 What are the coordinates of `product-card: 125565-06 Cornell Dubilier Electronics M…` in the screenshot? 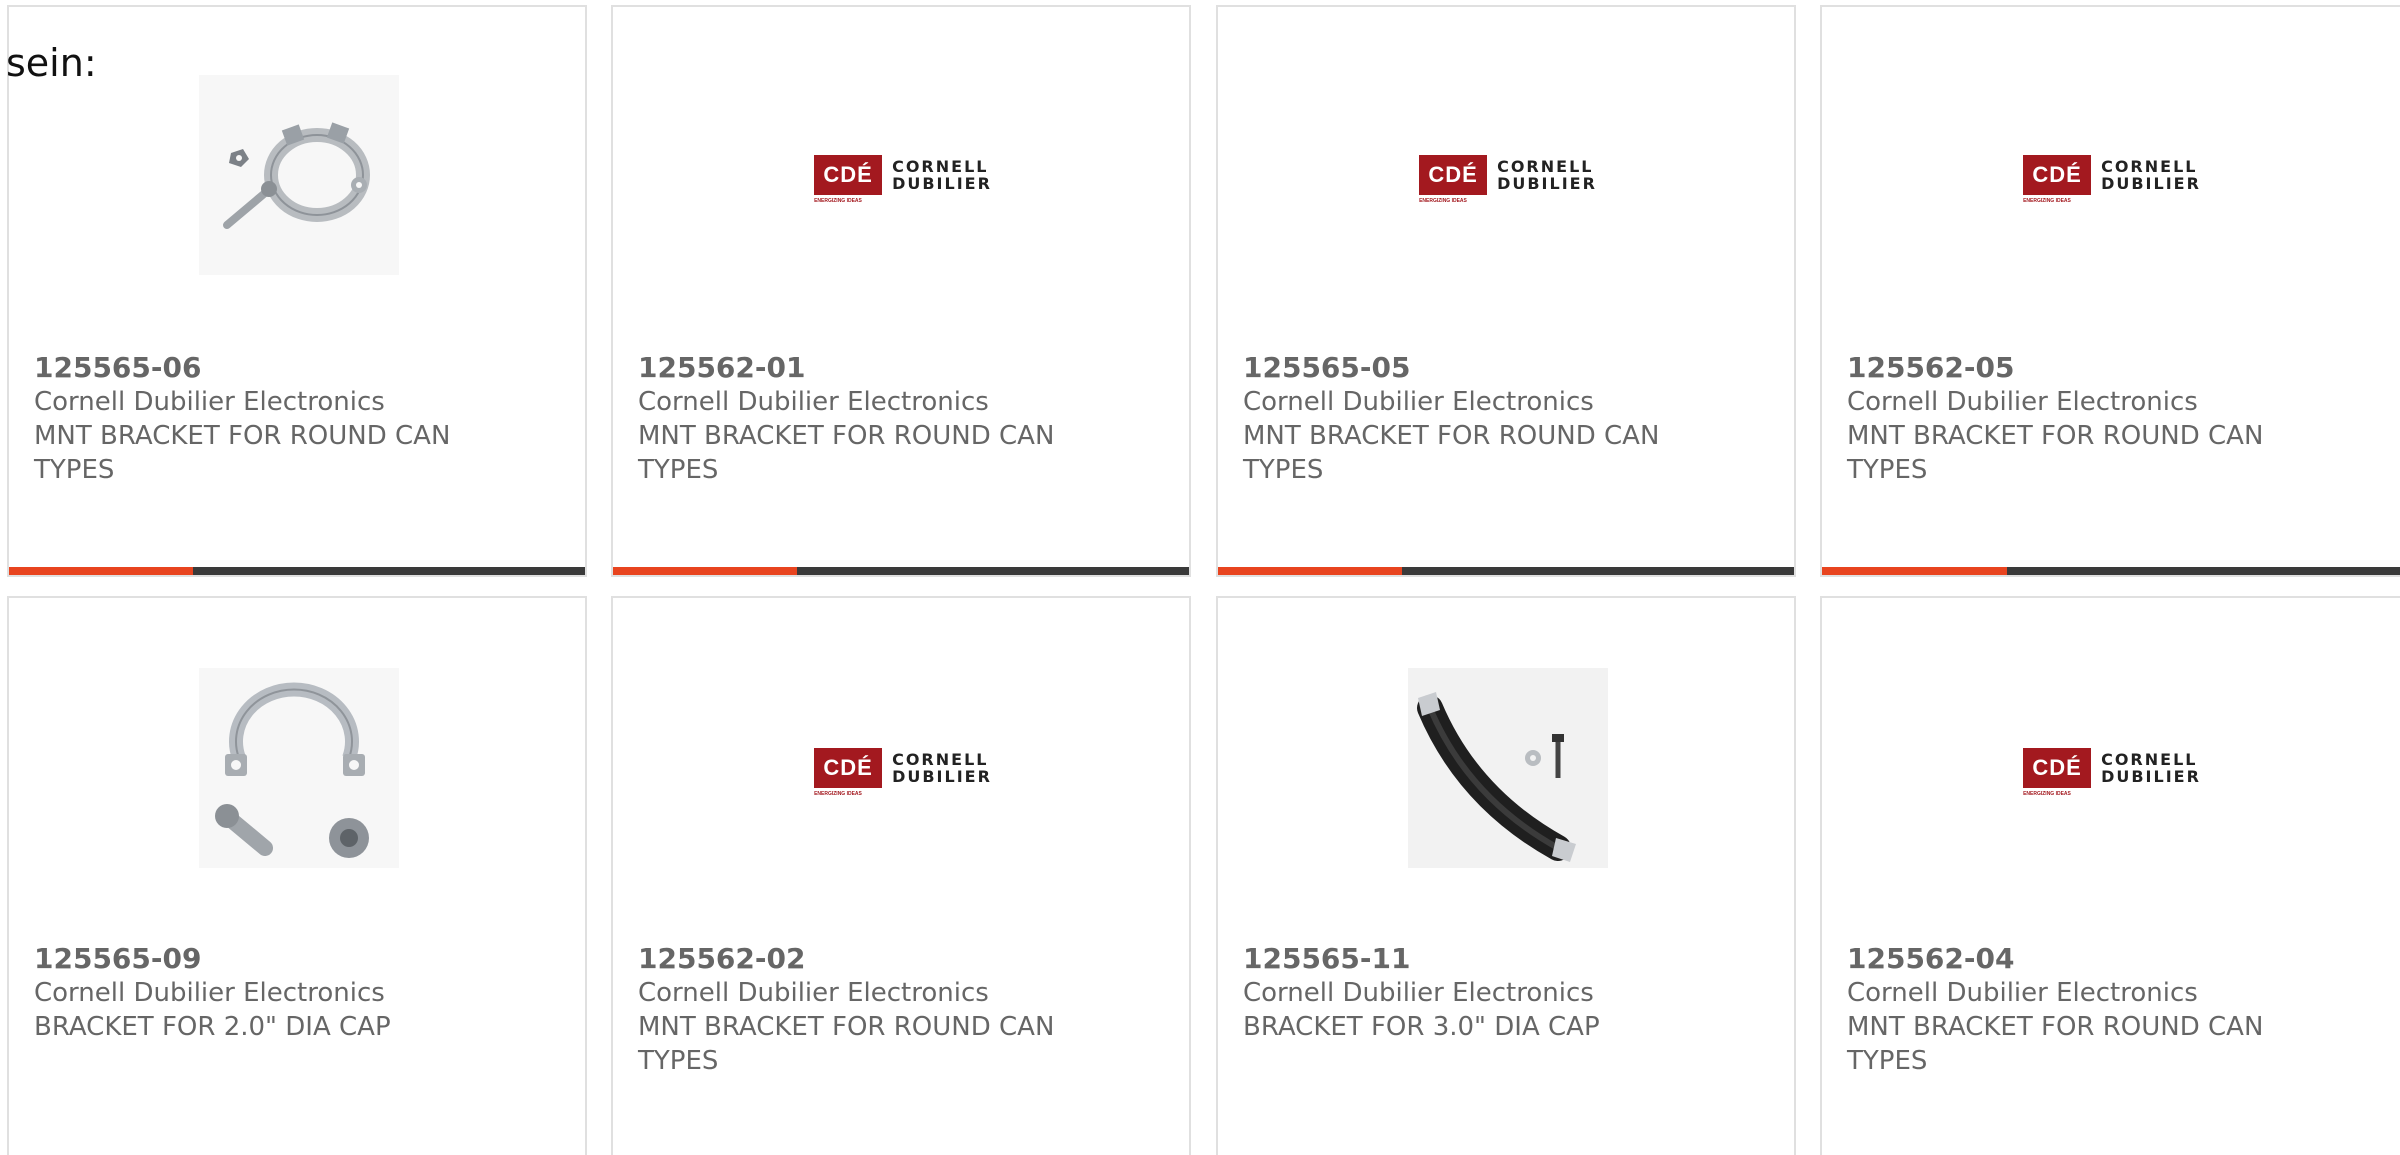 It's located at (297, 291).